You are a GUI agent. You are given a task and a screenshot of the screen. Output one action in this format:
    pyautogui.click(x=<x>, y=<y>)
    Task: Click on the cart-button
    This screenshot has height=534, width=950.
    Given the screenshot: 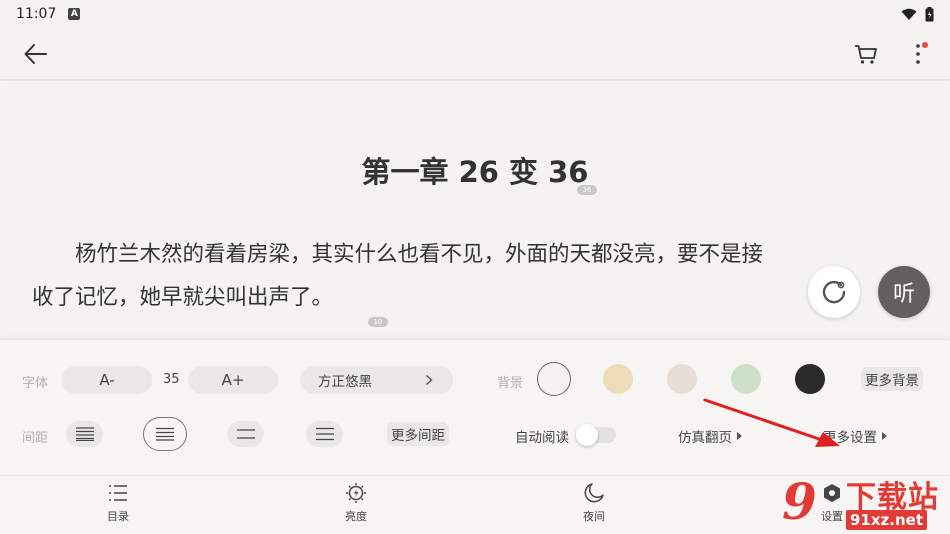 What is the action you would take?
    pyautogui.click(x=866, y=54)
    